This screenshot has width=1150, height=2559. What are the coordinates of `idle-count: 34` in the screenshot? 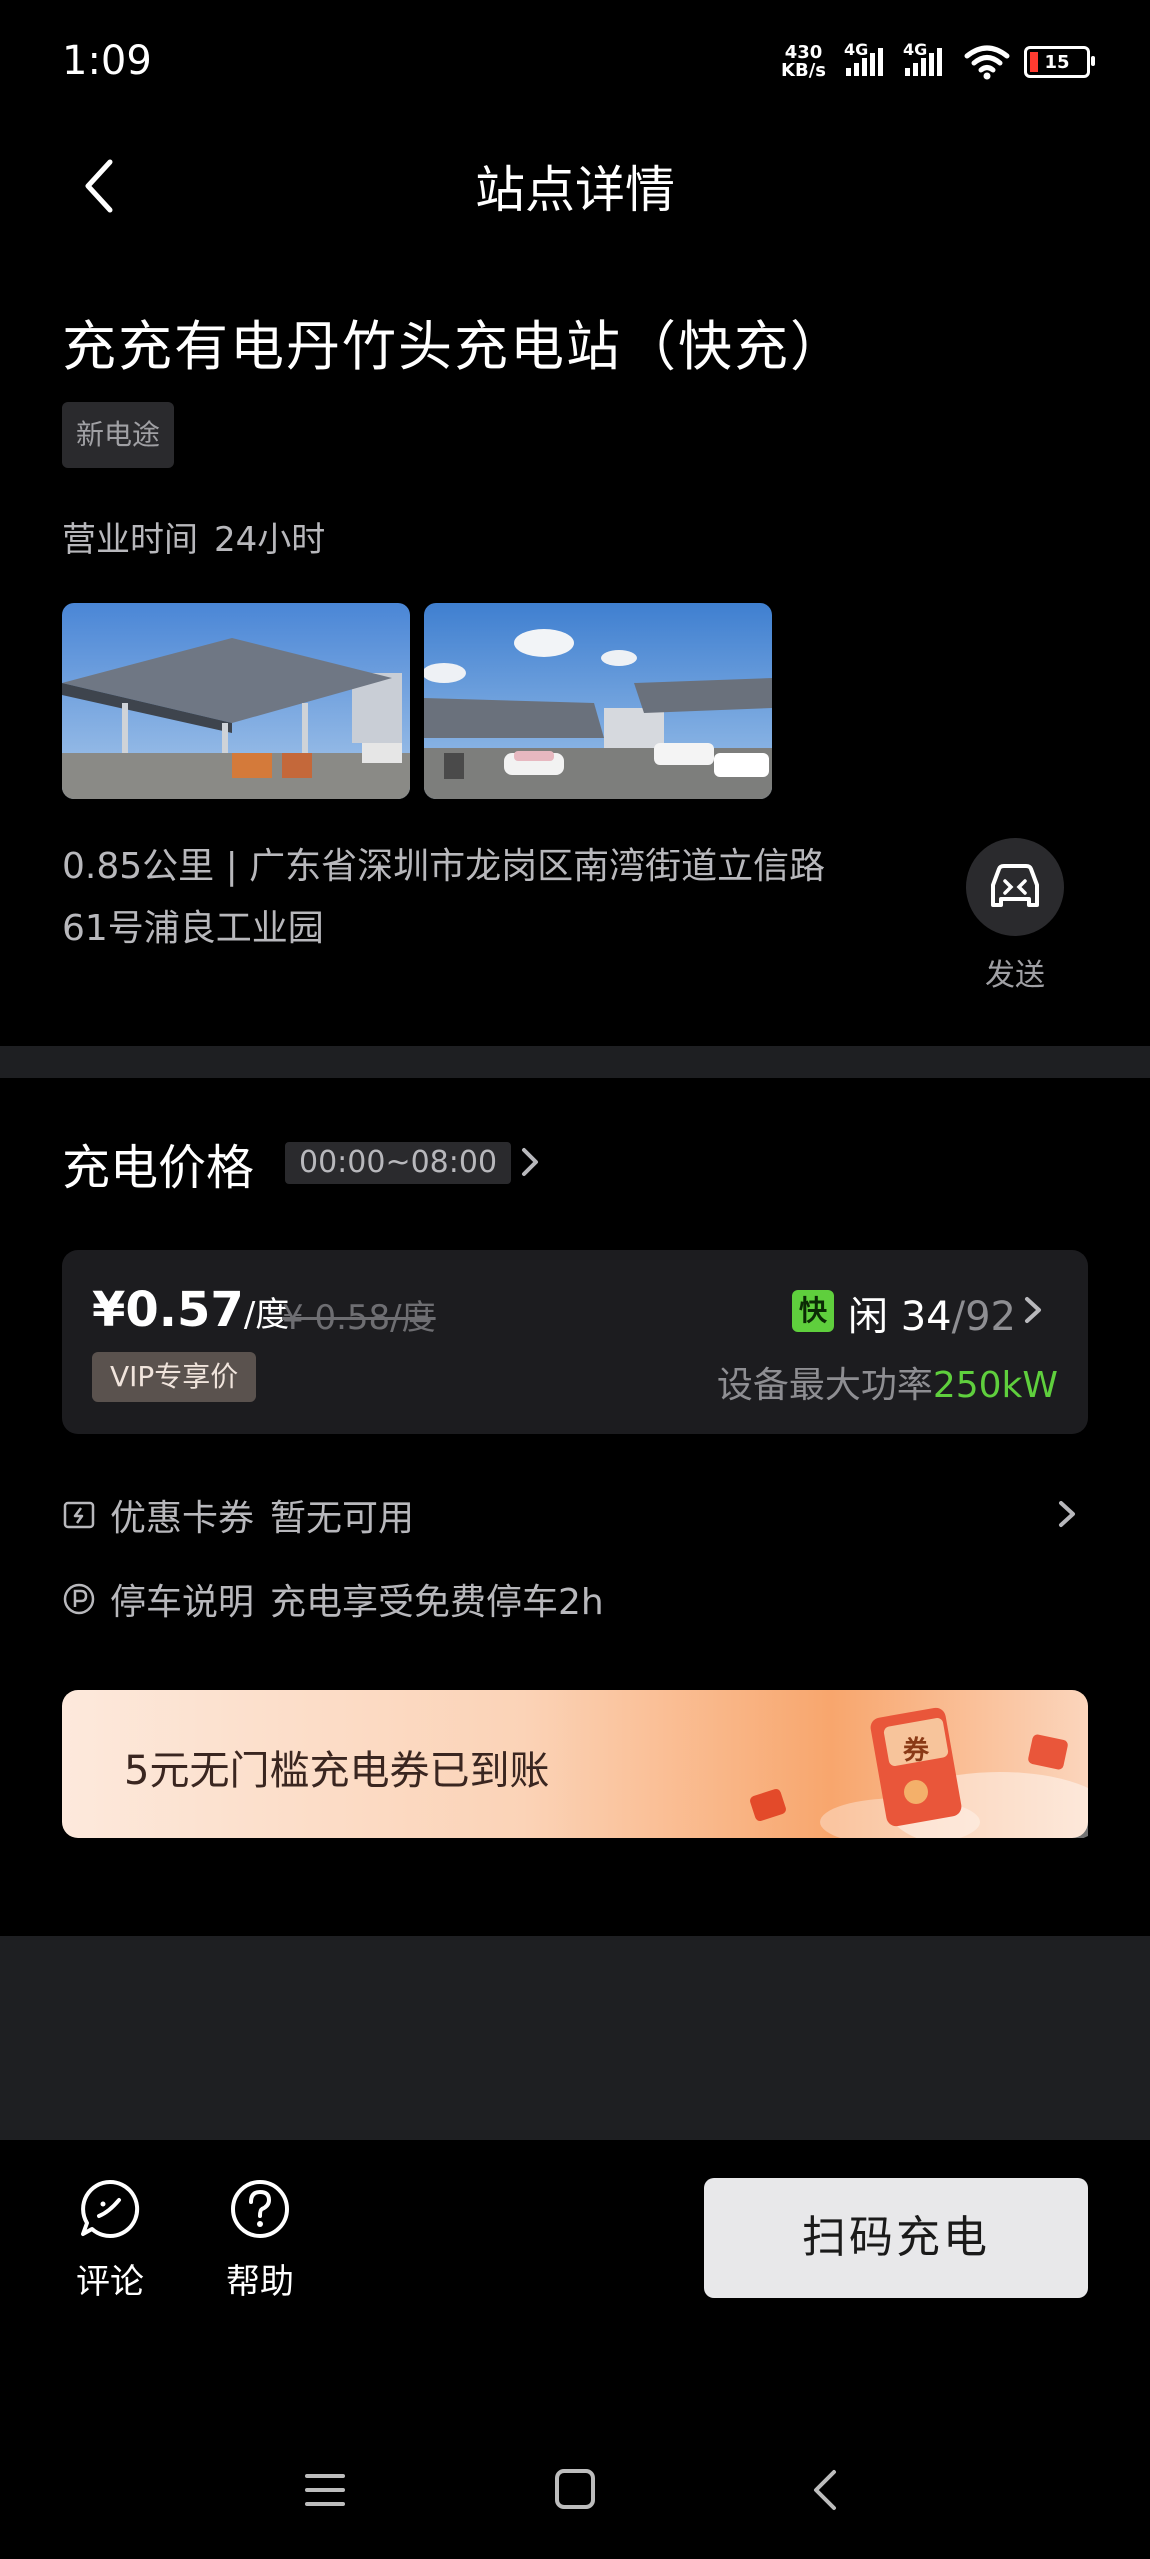 It's located at (926, 1317).